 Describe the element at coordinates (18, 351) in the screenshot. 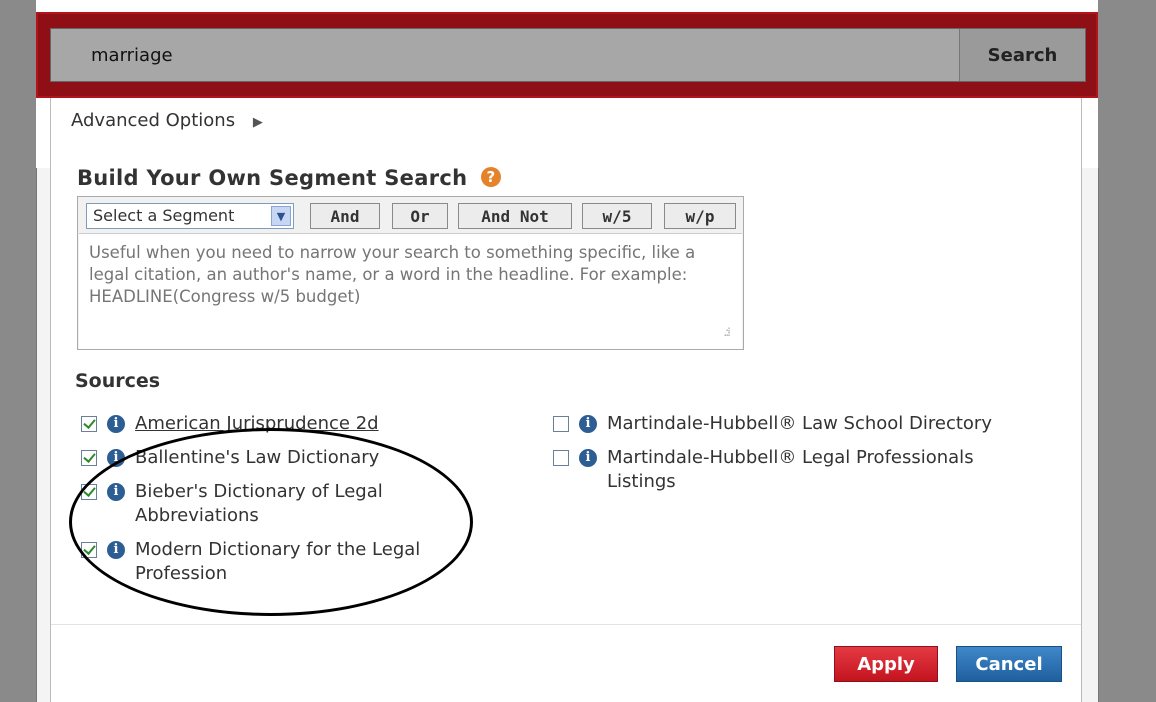

I see `overlay-left` at that location.